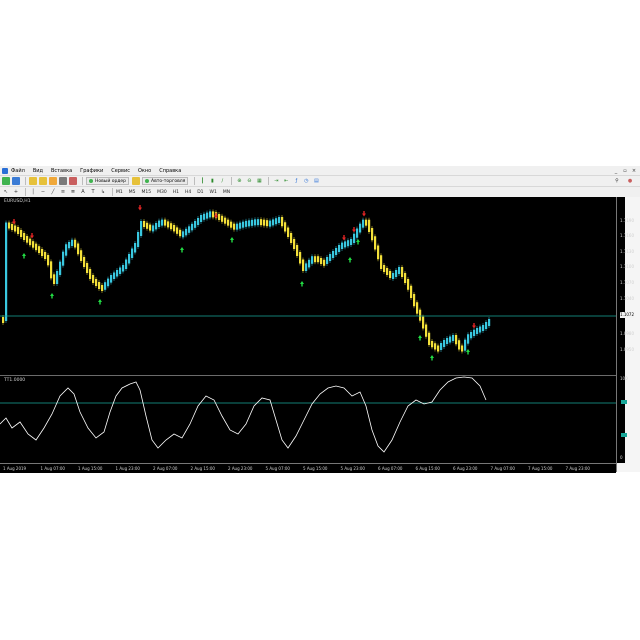 Image resolution: width=640 pixels, height=640 pixels. I want to click on candlestick-icon: ▮, so click(212, 181).